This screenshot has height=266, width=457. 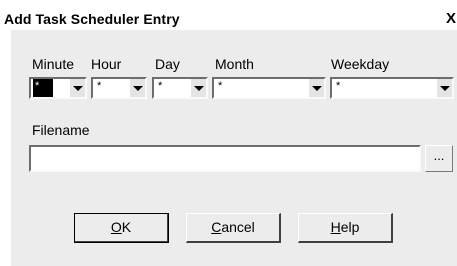 What do you see at coordinates (167, 64) in the screenshot?
I see `day-label: Day` at bounding box center [167, 64].